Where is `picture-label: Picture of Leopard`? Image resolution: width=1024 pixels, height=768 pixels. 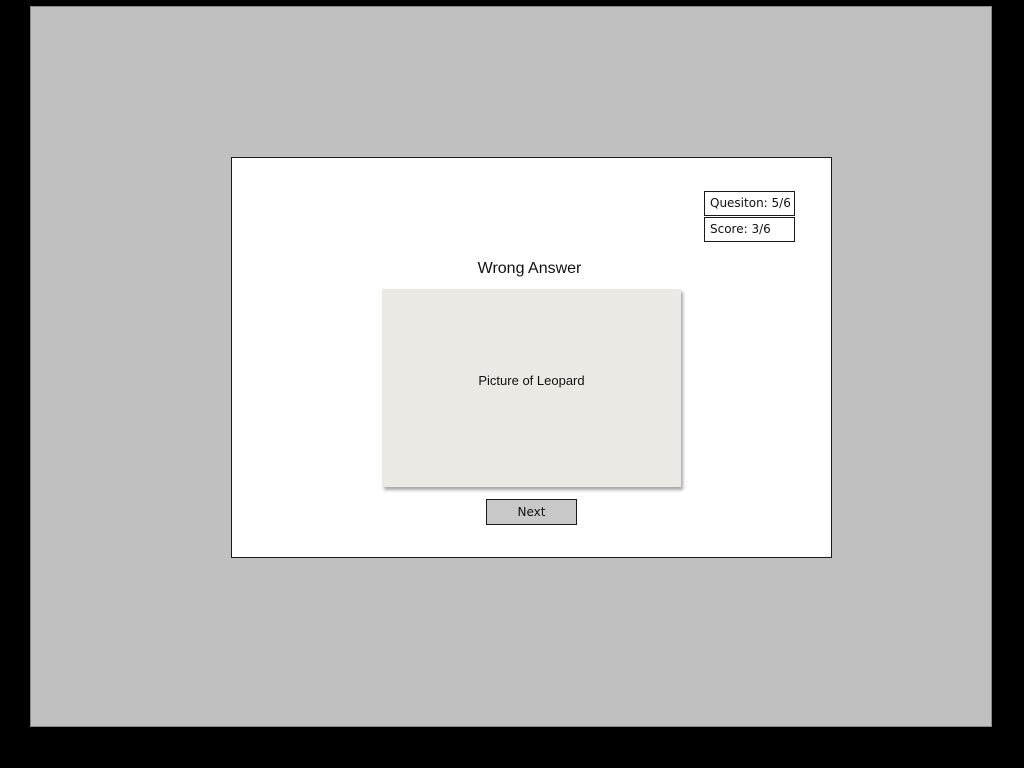
picture-label: Picture of Leopard is located at coordinates (531, 380).